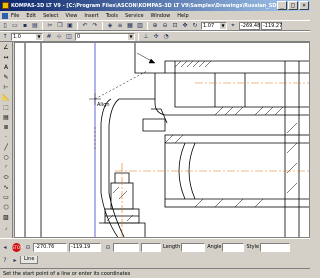 The width and height of the screenshot is (320, 278). I want to click on layer-combo: 0 ▼, so click(105, 36).